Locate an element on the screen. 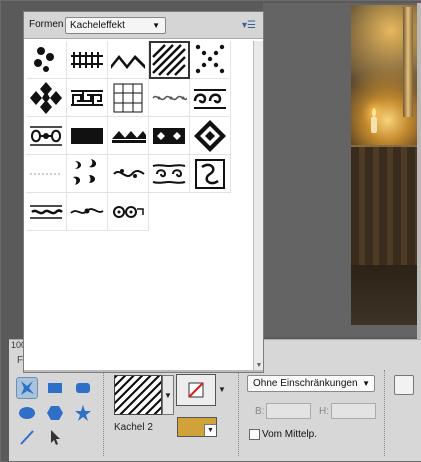 This screenshot has width=421, height=462. panel-title: Formen is located at coordinates (46, 24).